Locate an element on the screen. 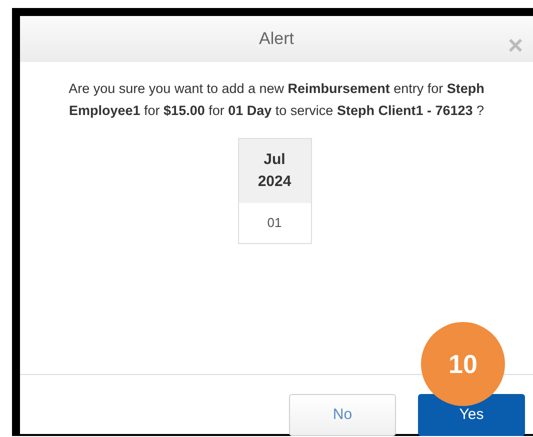 This screenshot has width=533, height=437. confirmation-message: Are you sure you want to add a new Reimbursement entry for Steph Employee1 for $15.00 for 01 Day to service Steph Client1 - 76123 ? is located at coordinates (277, 100).